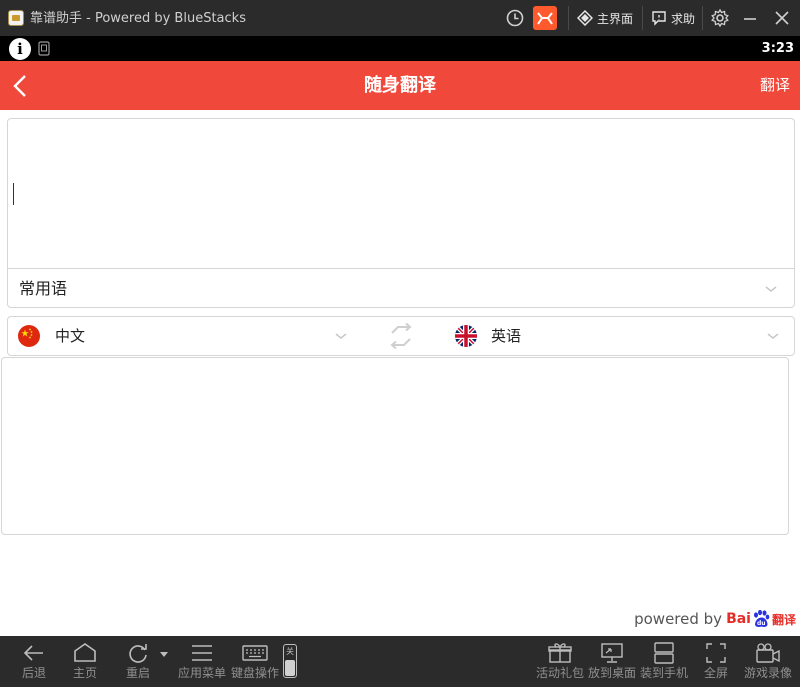 The image size is (800, 687). I want to click on restart-icon, so click(138, 653).